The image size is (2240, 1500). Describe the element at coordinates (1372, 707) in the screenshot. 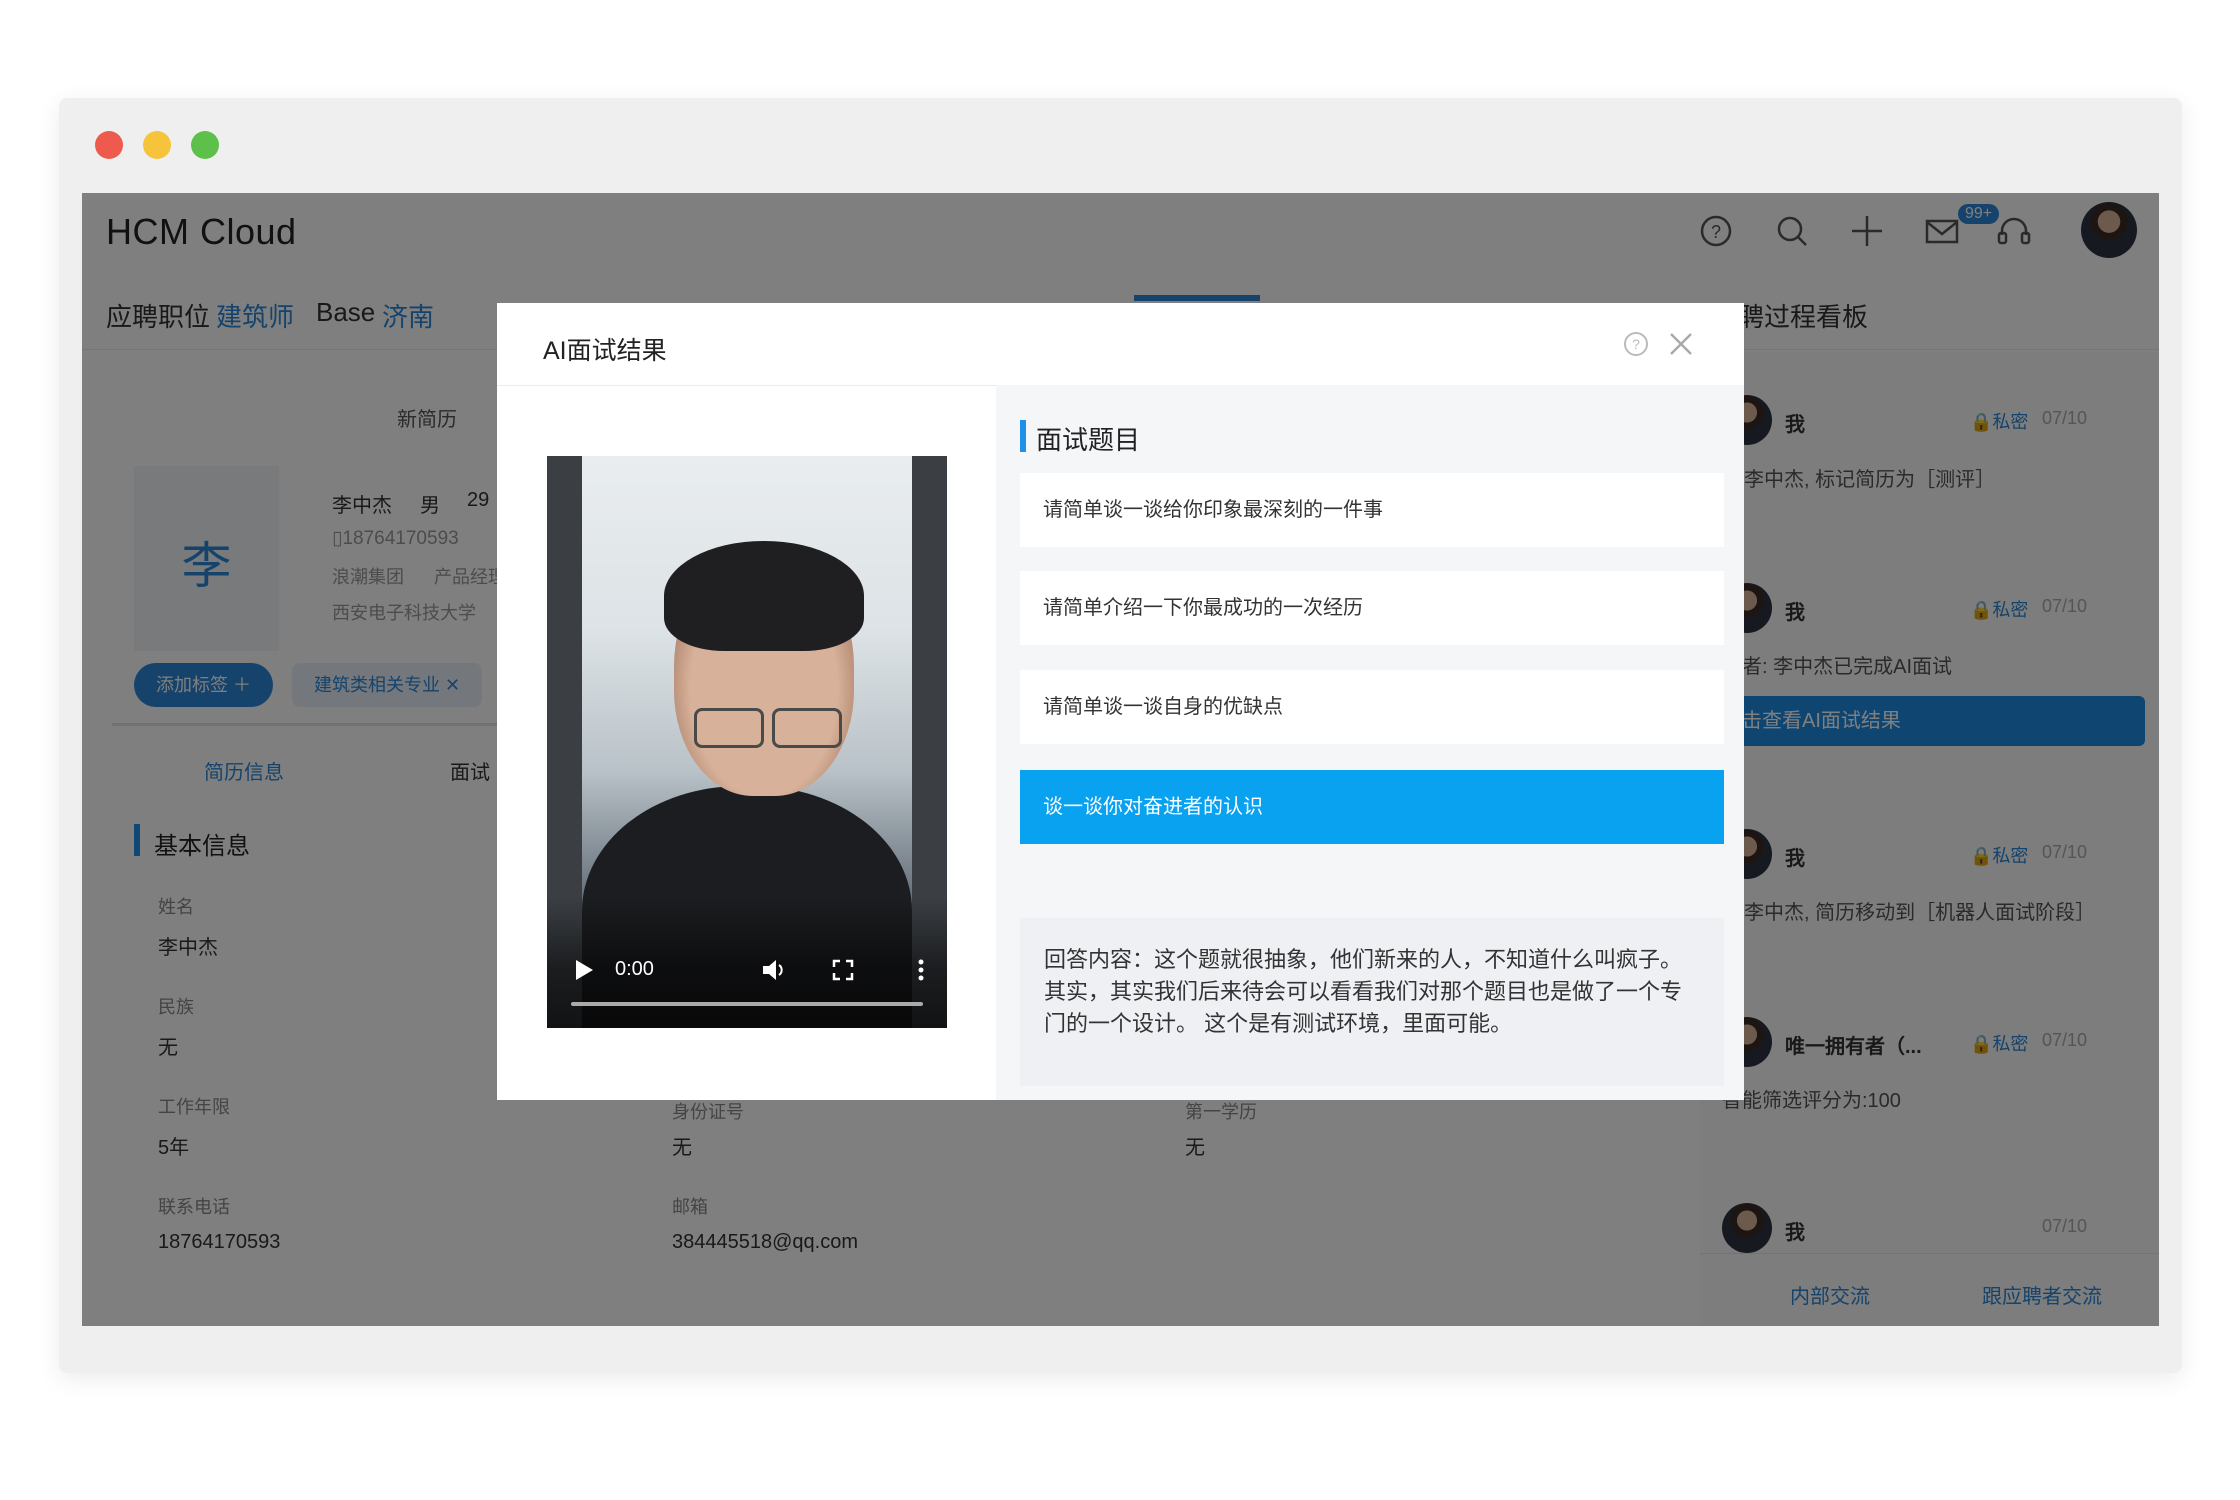

I see `question-item: 请简单谈一谈自身的优缺点` at that location.